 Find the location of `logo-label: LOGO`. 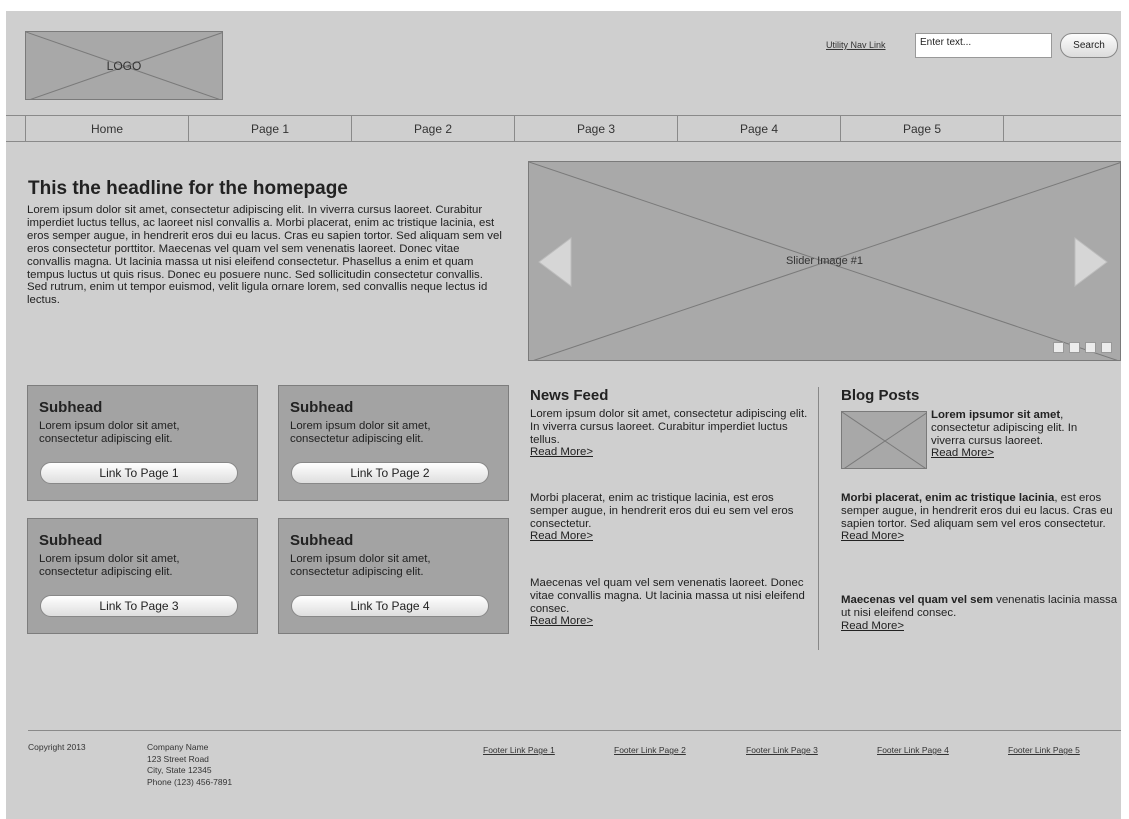

logo-label: LOGO is located at coordinates (124, 65).